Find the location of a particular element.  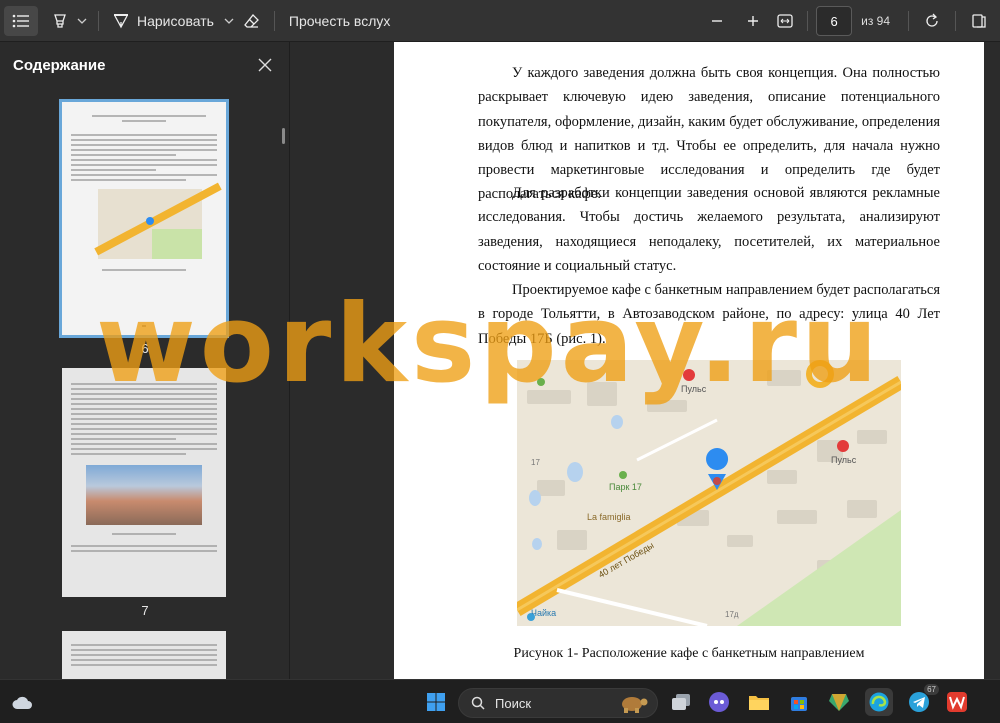

table-of-contents-button is located at coordinates (21, 20).